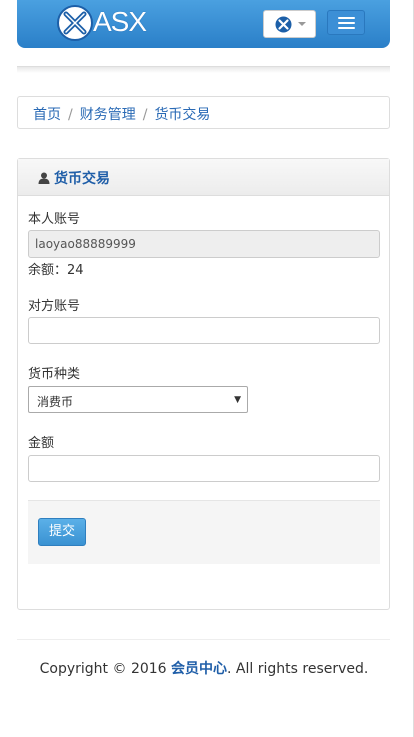 This screenshot has width=414, height=737. Describe the element at coordinates (237, 400) in the screenshot. I see `dropdown-arrow-icon: ▼` at that location.